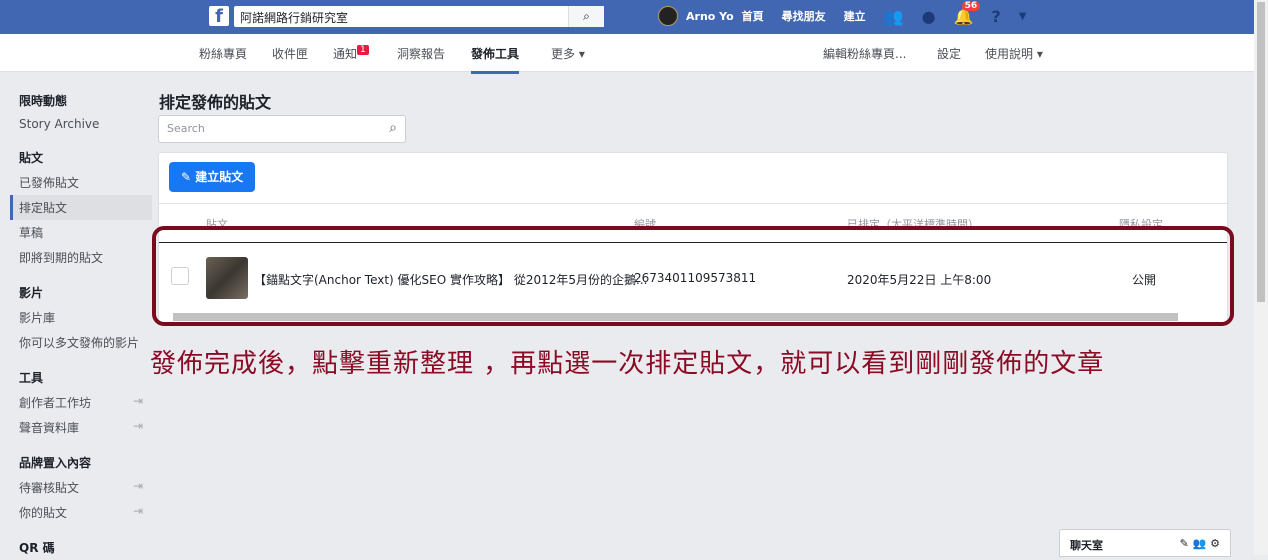  I want to click on sidebar-heading: 品牌置入內容, so click(55, 463).